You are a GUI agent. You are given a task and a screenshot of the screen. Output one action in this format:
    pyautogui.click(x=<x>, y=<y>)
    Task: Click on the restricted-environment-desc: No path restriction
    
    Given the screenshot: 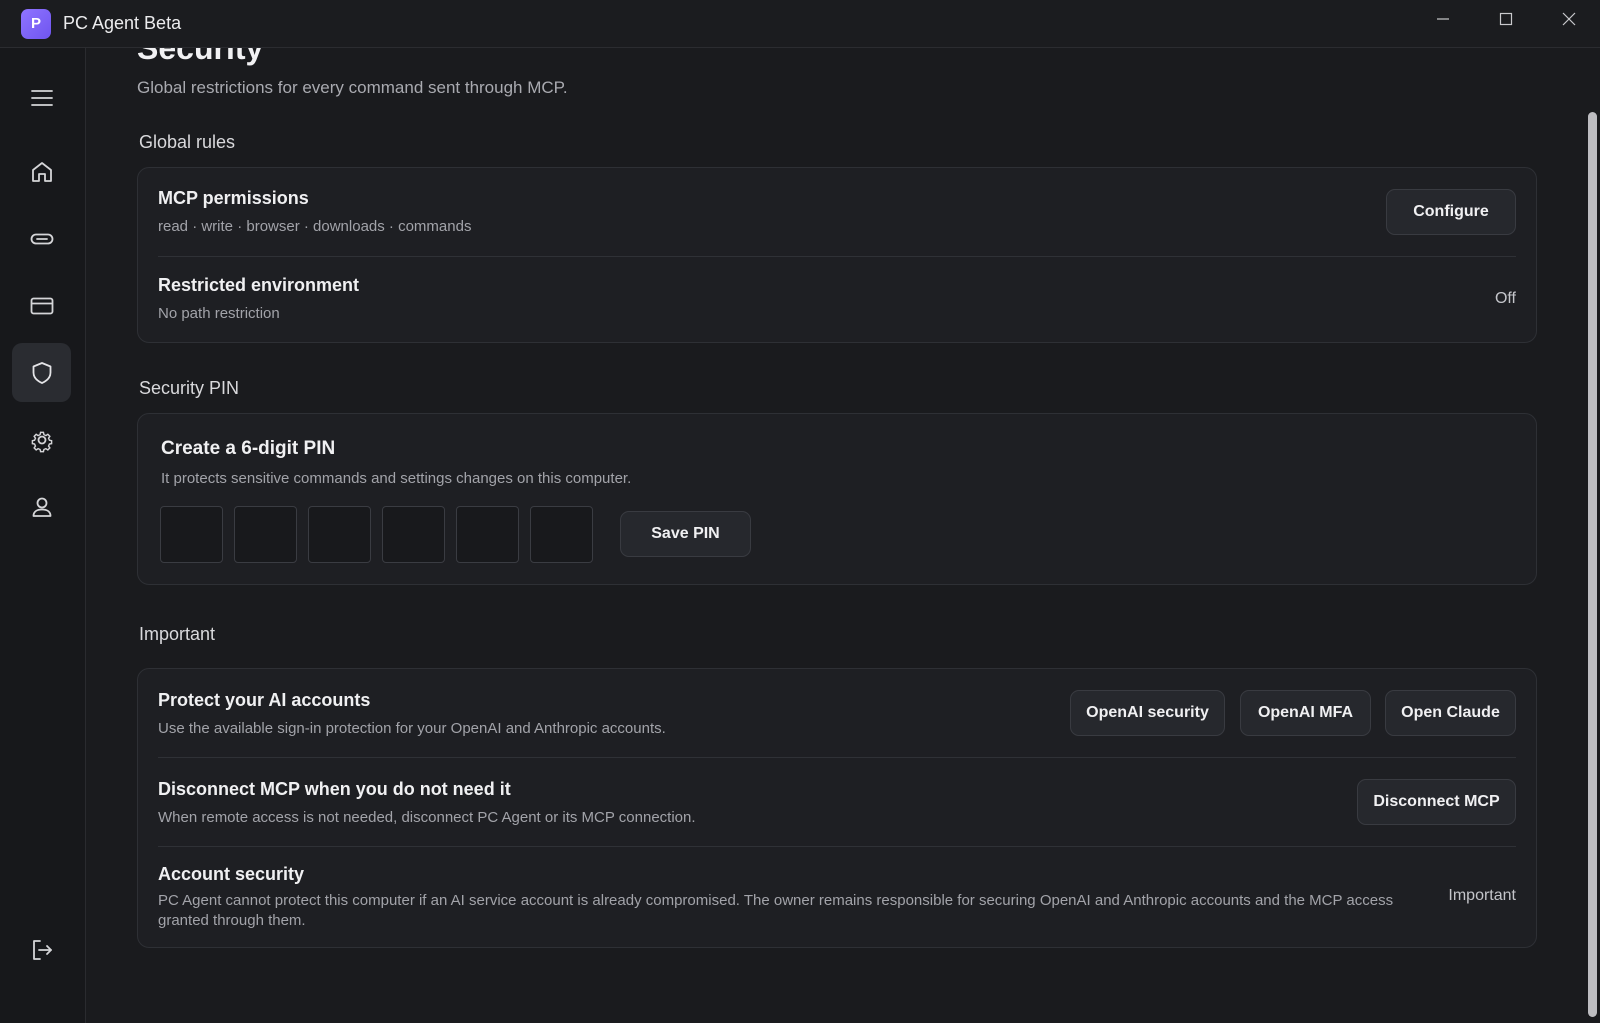 What is the action you would take?
    pyautogui.click(x=219, y=313)
    